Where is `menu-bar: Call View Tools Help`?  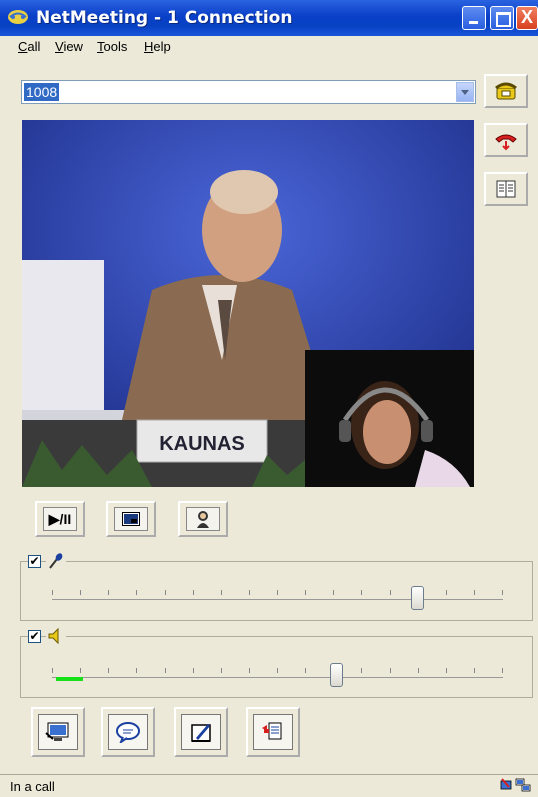 menu-bar: Call View Tools Help is located at coordinates (269, 47).